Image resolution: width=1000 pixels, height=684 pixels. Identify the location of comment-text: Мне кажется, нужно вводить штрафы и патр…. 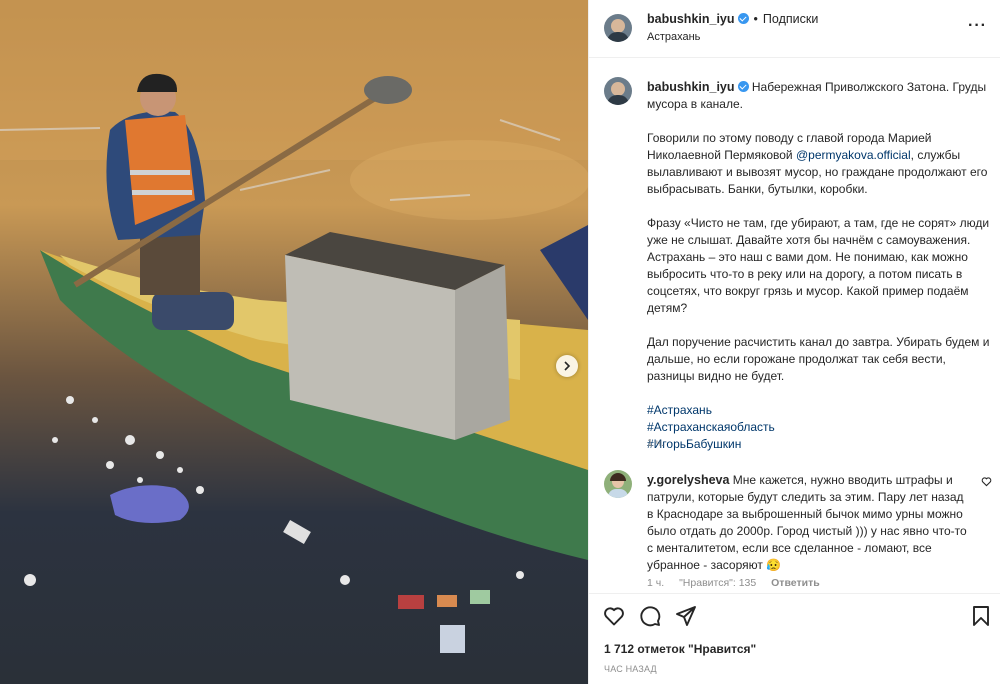
(807, 522).